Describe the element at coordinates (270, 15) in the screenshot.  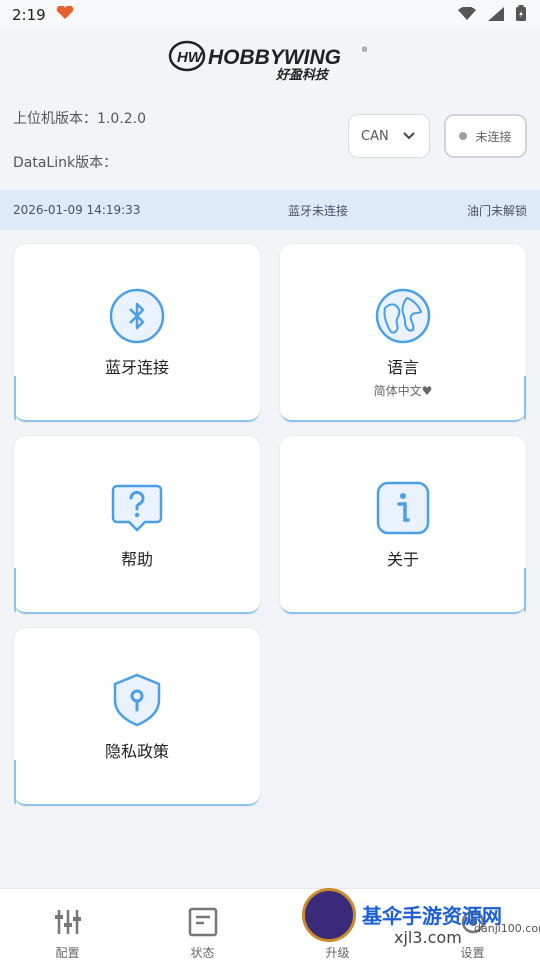
I see `status-bar: 2:19` at that location.